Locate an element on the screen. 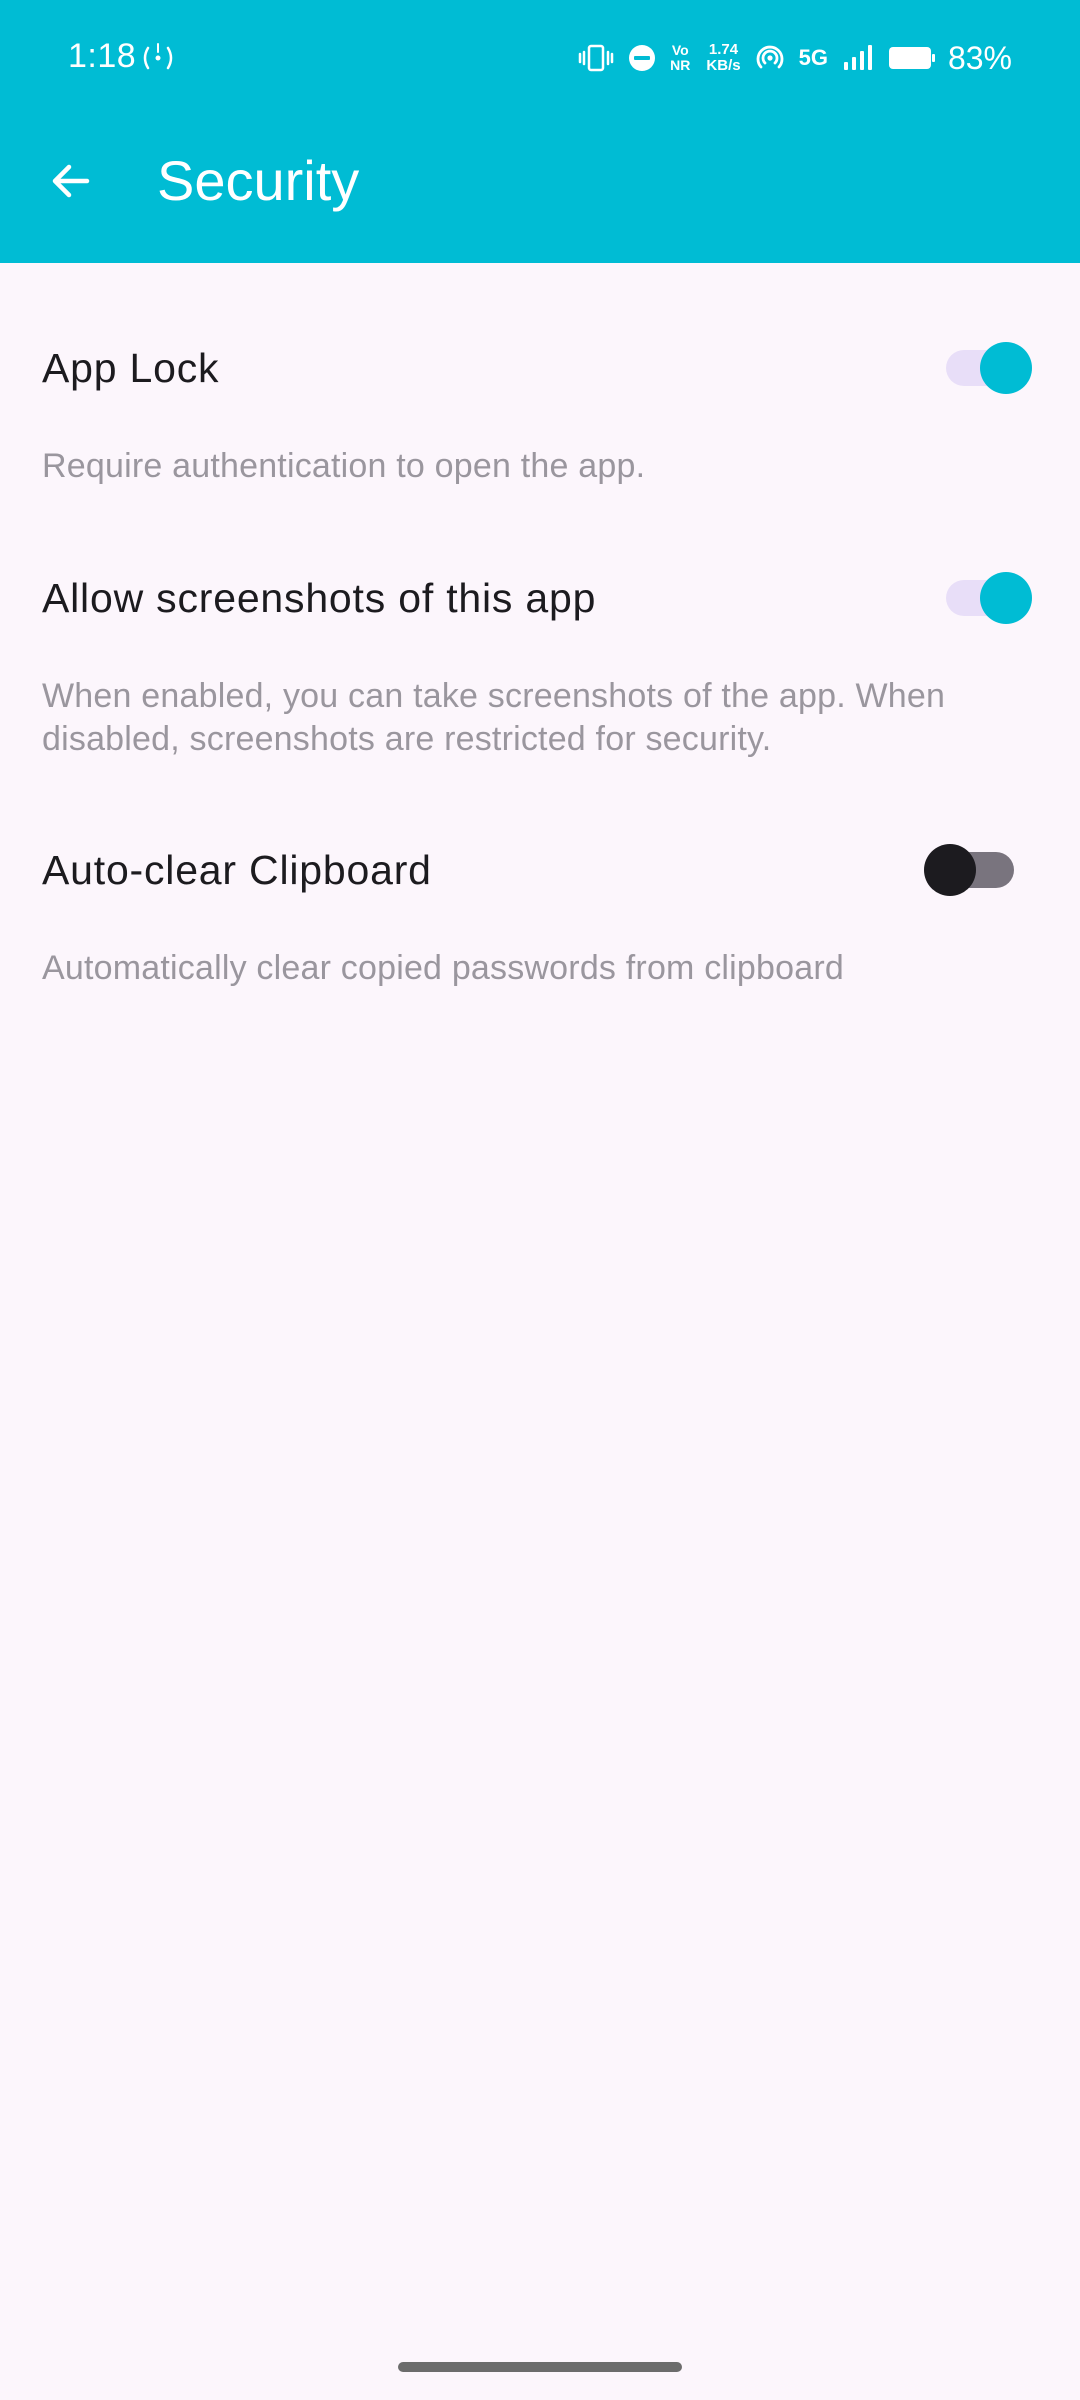 The width and height of the screenshot is (1080, 2400). auto-clear-clipboard-switch is located at coordinates (971, 870).